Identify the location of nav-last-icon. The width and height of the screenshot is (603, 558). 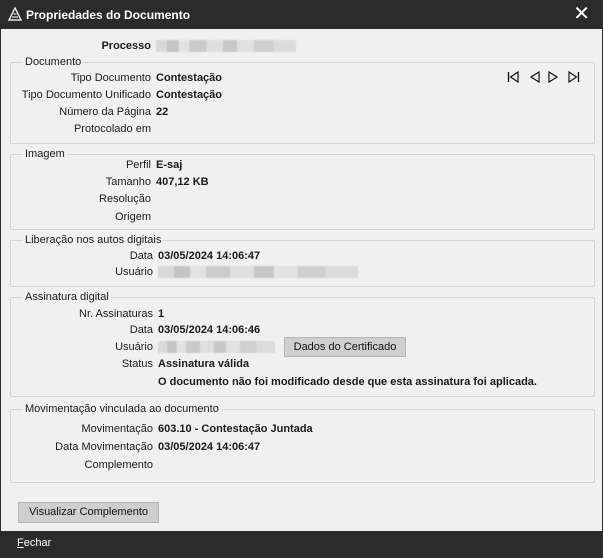
(574, 77).